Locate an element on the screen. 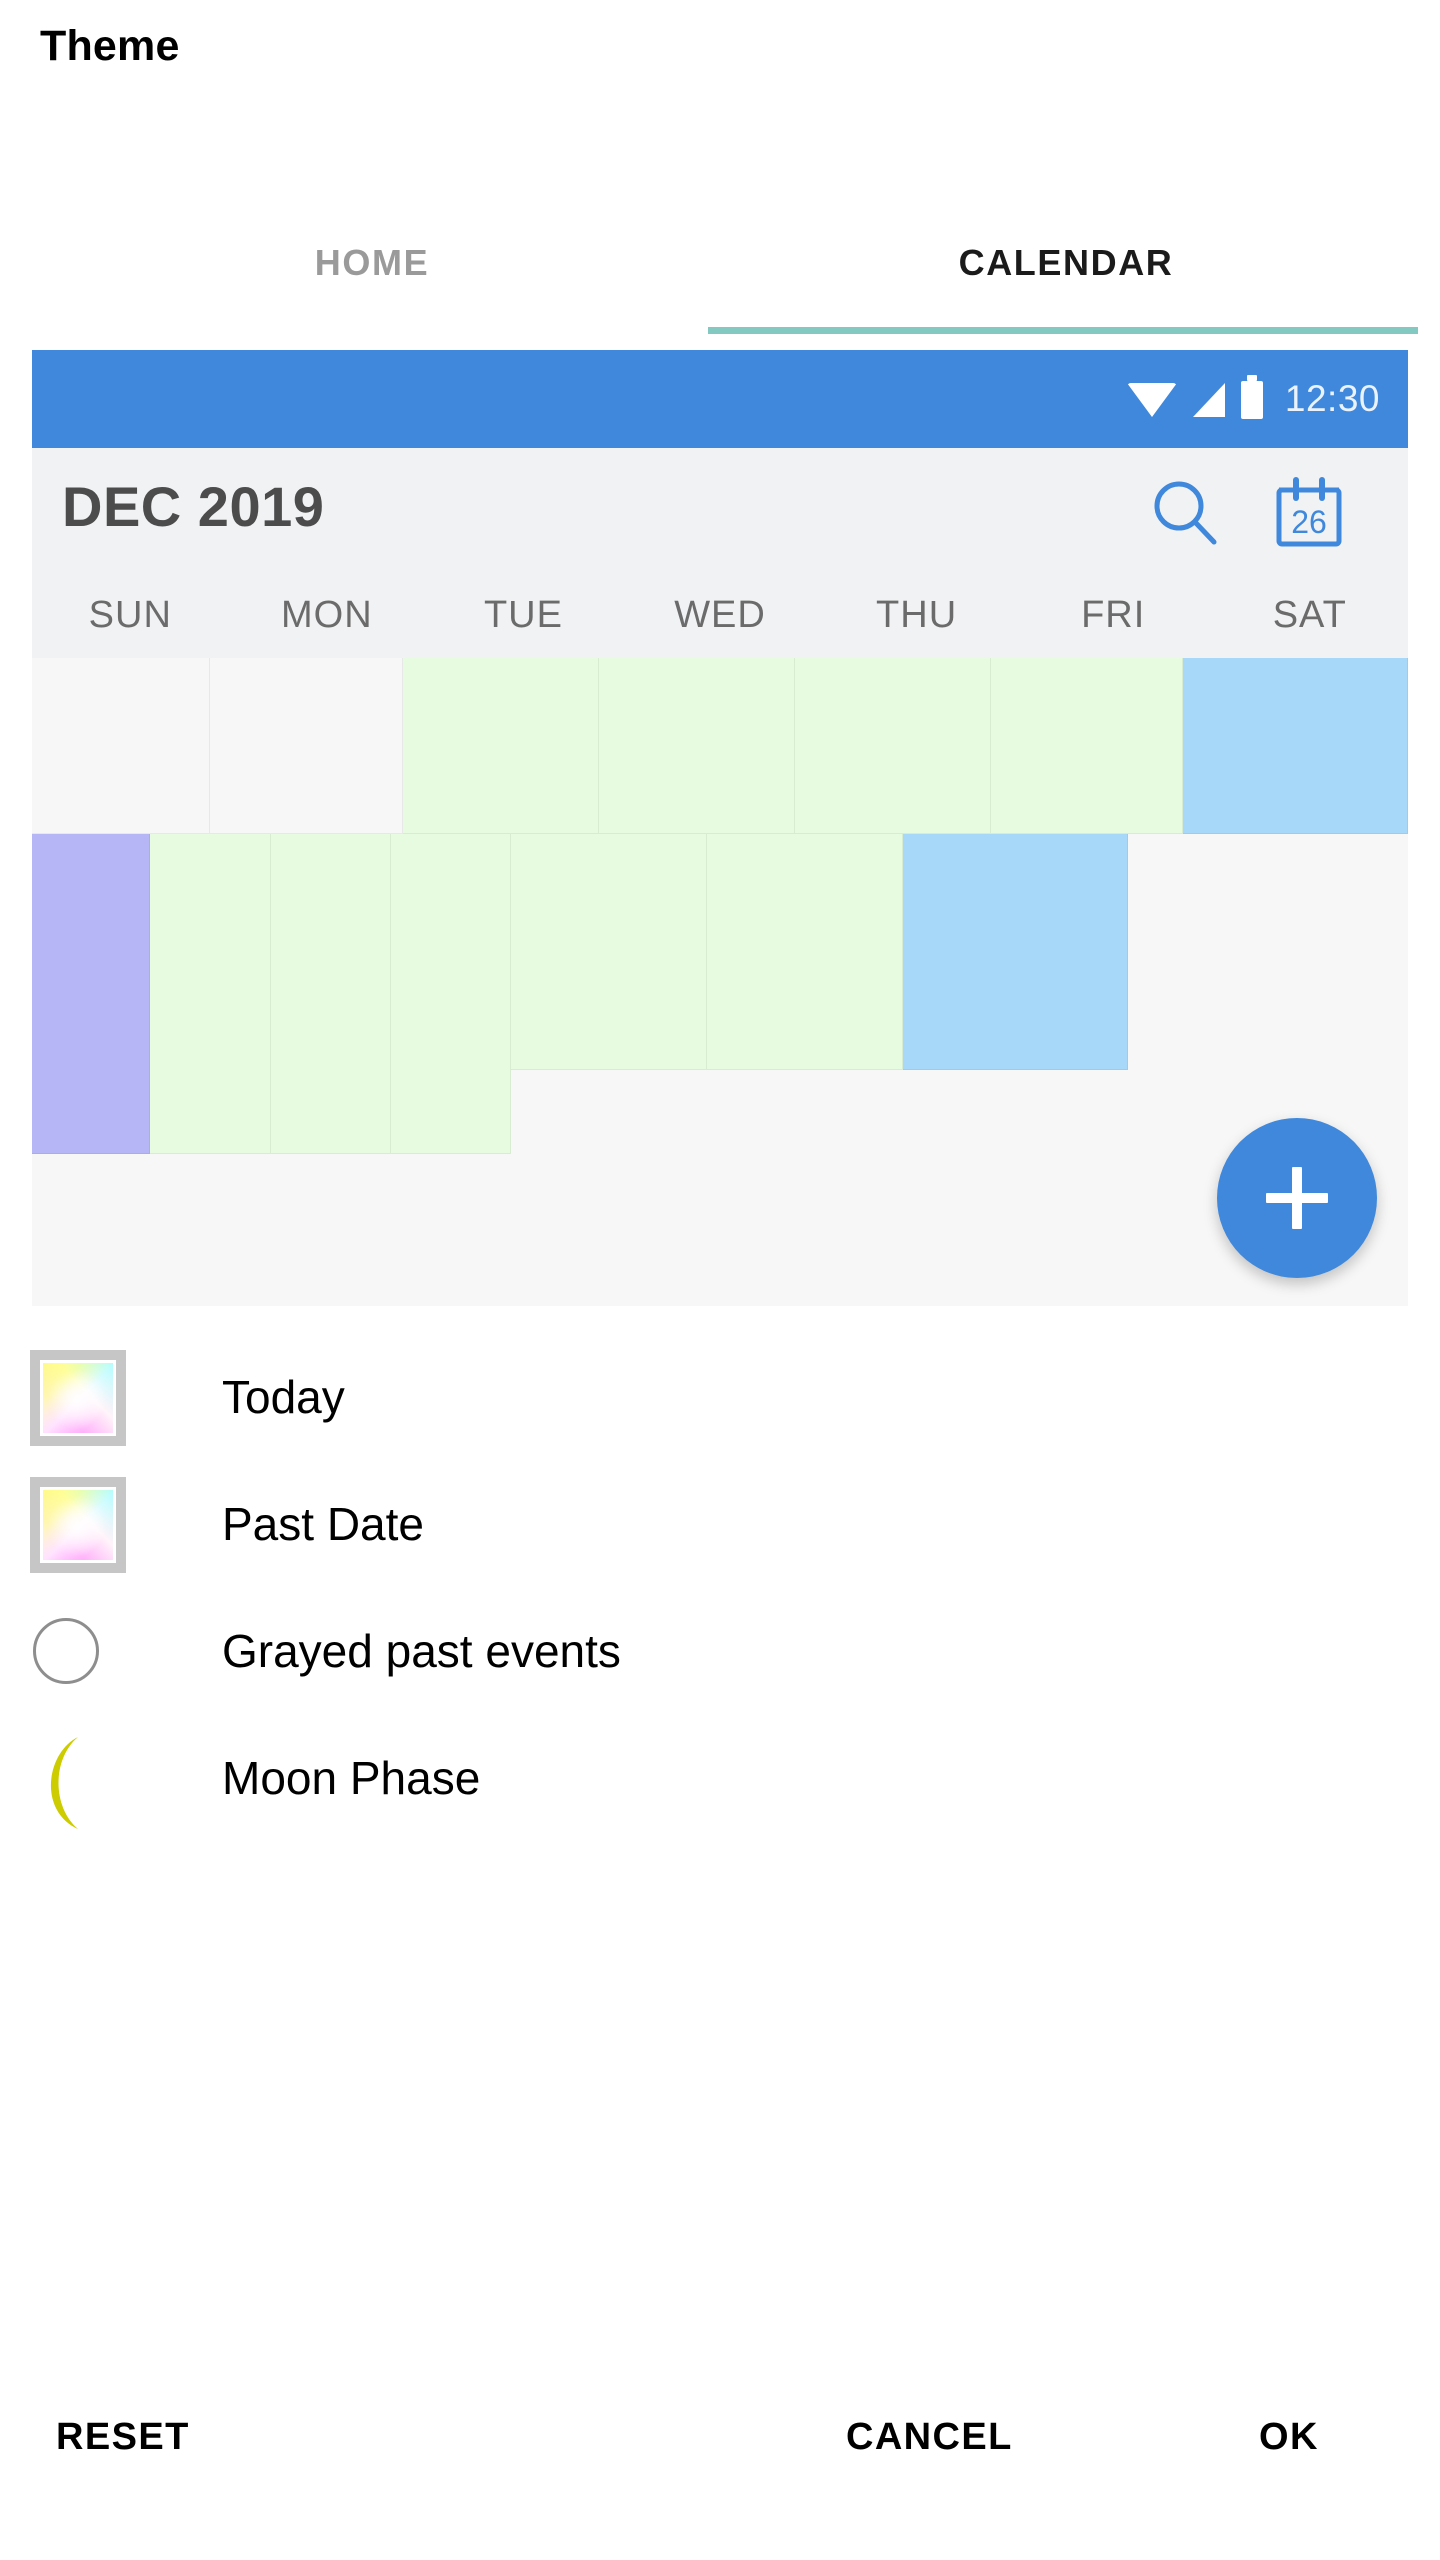 This screenshot has width=1440, height=2560. tab-home: HOME is located at coordinates (372, 263).